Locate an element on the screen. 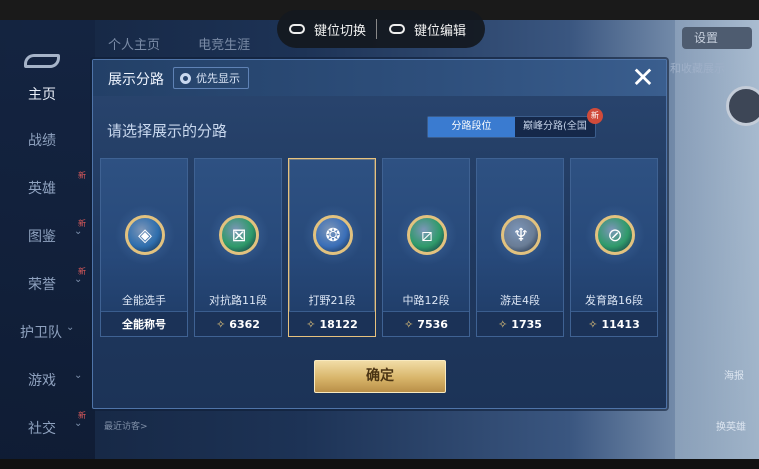  key-edit-button: 键位编辑 is located at coordinates (421, 29).